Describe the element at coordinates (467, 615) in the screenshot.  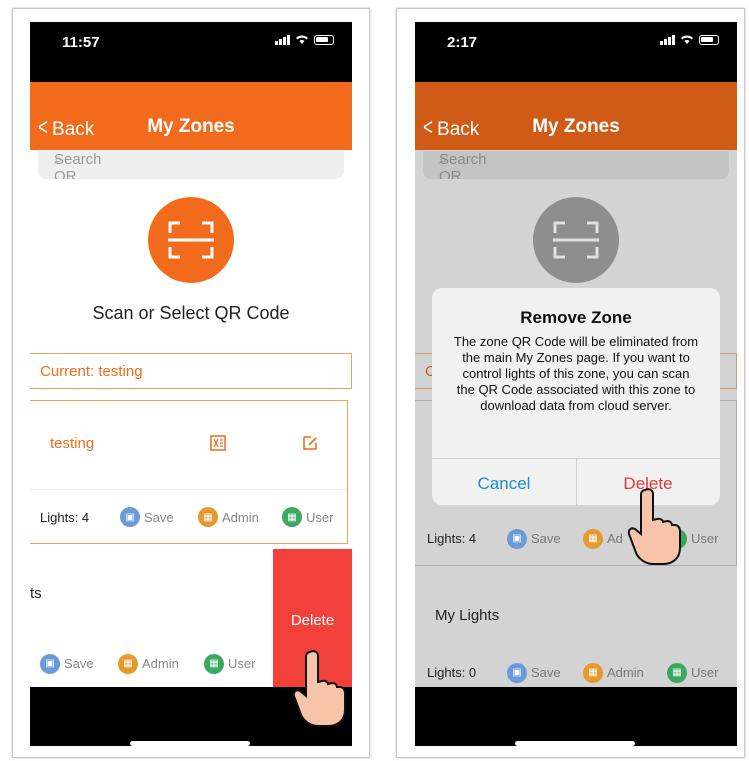
I see `zone-name: My Lights` at that location.